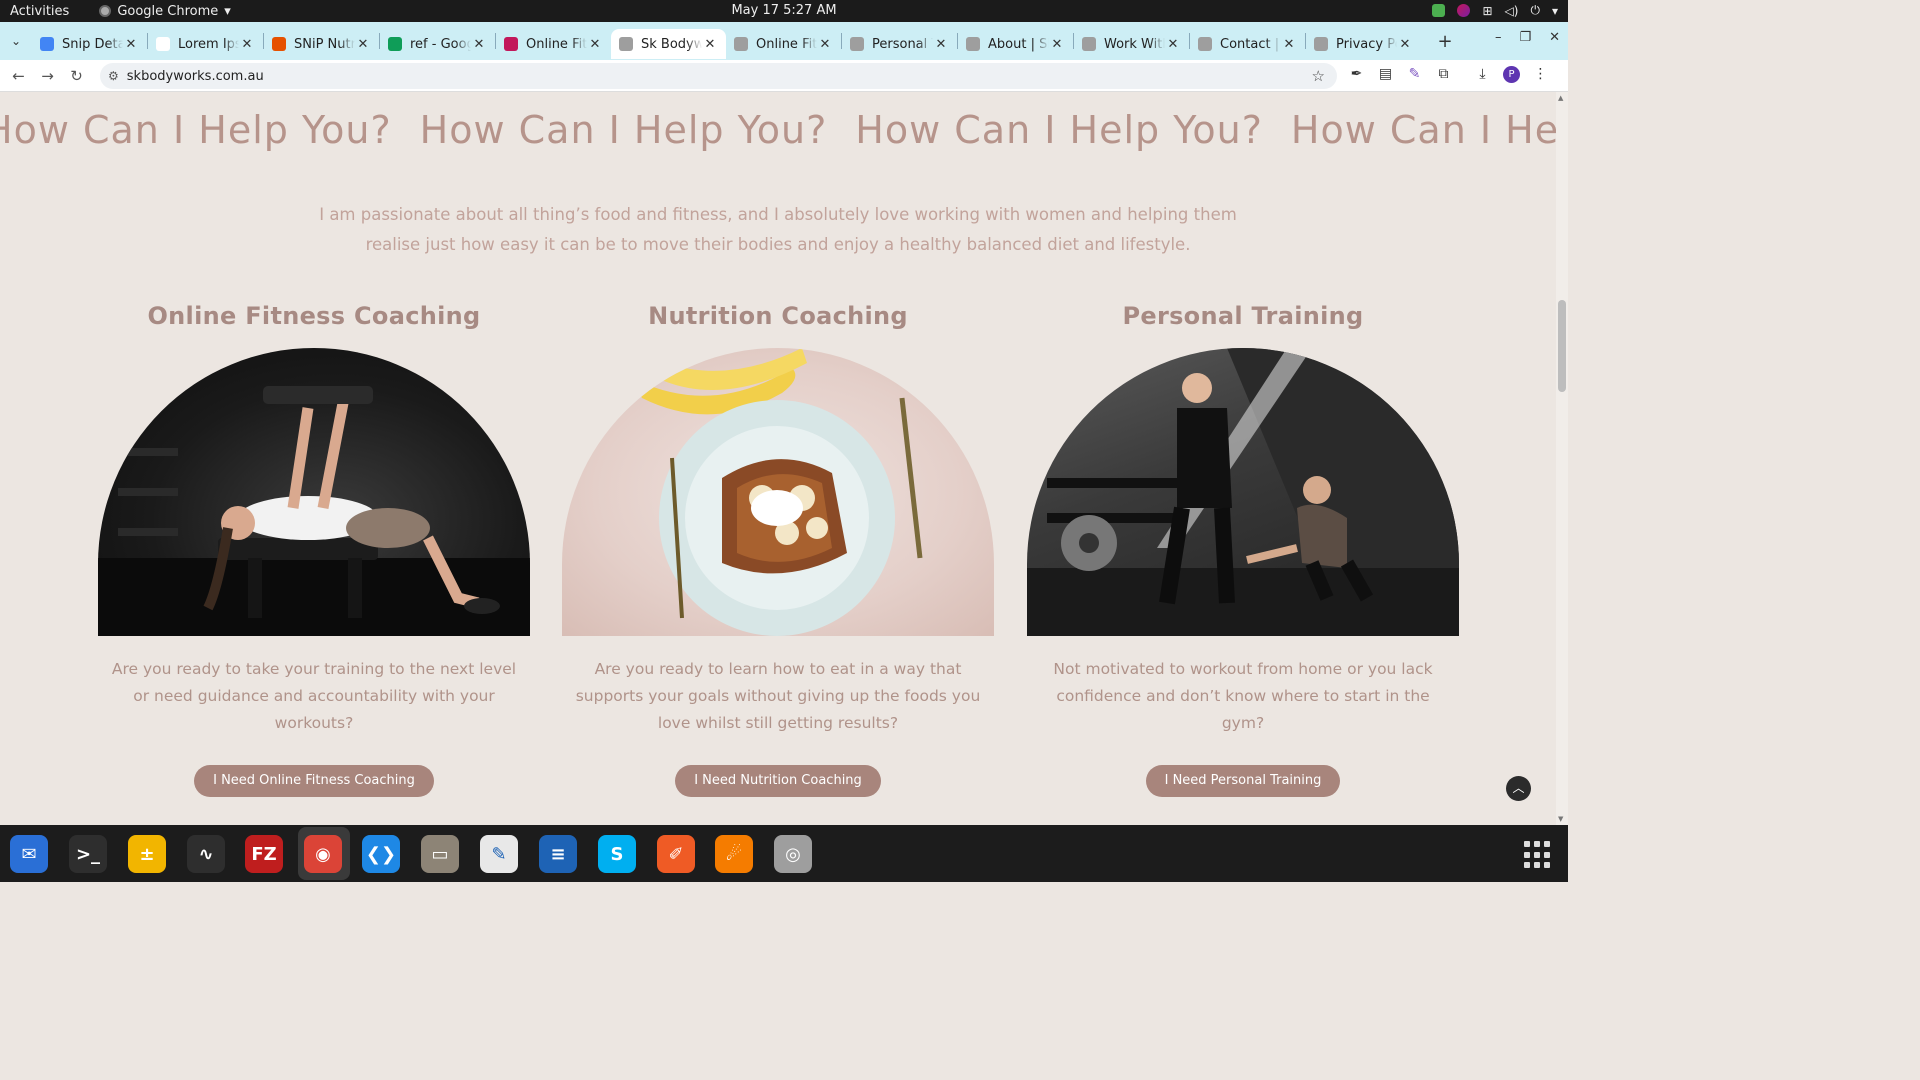 This screenshot has height=1080, width=1920. Describe the element at coordinates (314, 781) in the screenshot. I see `online-fitness-coaching-button: I Need Online Fitness Coaching` at that location.